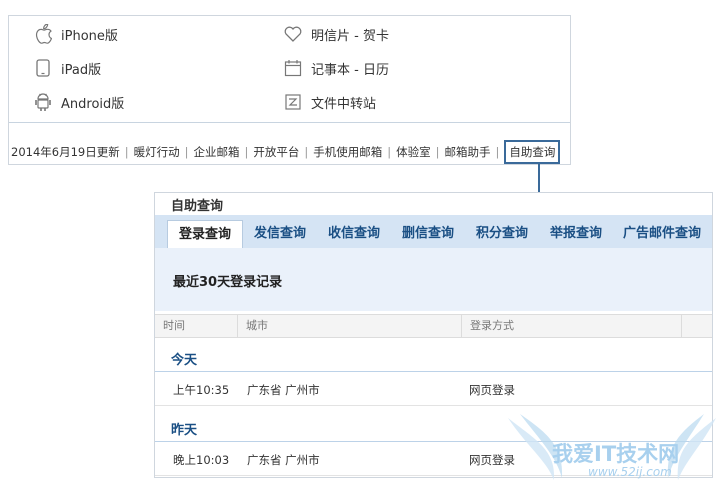 The width and height of the screenshot is (722, 489). What do you see at coordinates (350, 36) in the screenshot?
I see `postcard-label: 明信片 - 贺卡` at bounding box center [350, 36].